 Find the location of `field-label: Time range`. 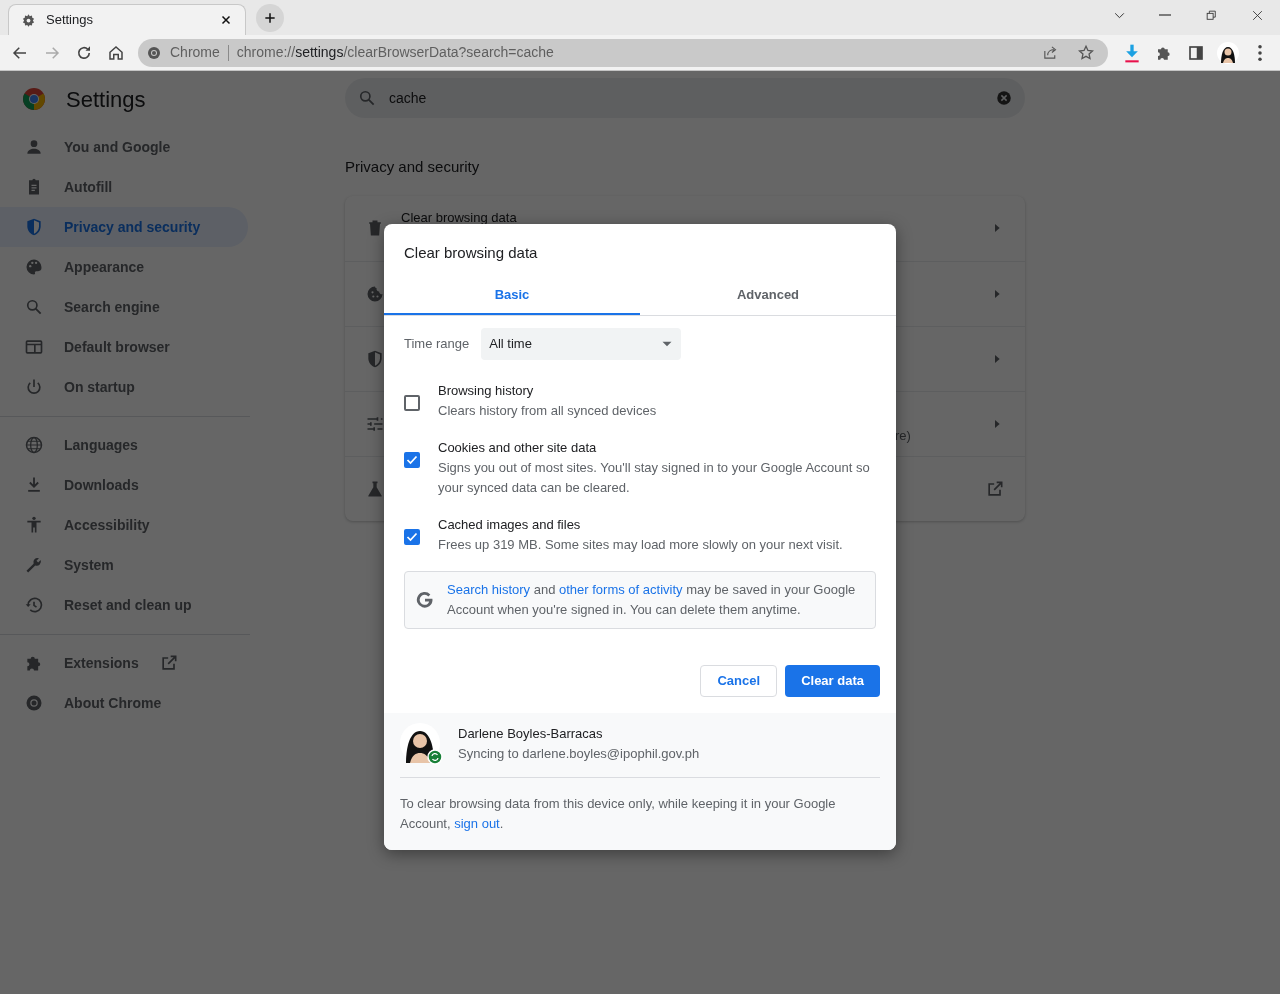

field-label: Time range is located at coordinates (437, 343).